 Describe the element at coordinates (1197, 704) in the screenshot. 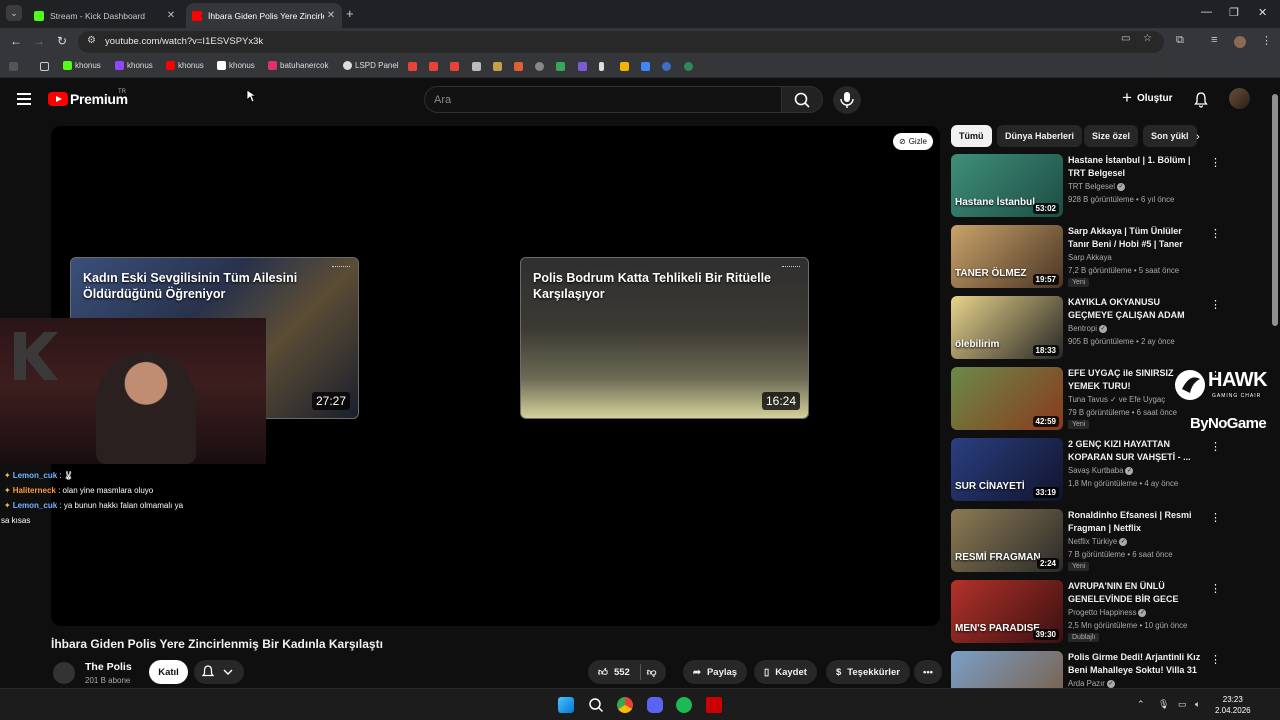

I see `volume-icon: 🔈︎` at that location.